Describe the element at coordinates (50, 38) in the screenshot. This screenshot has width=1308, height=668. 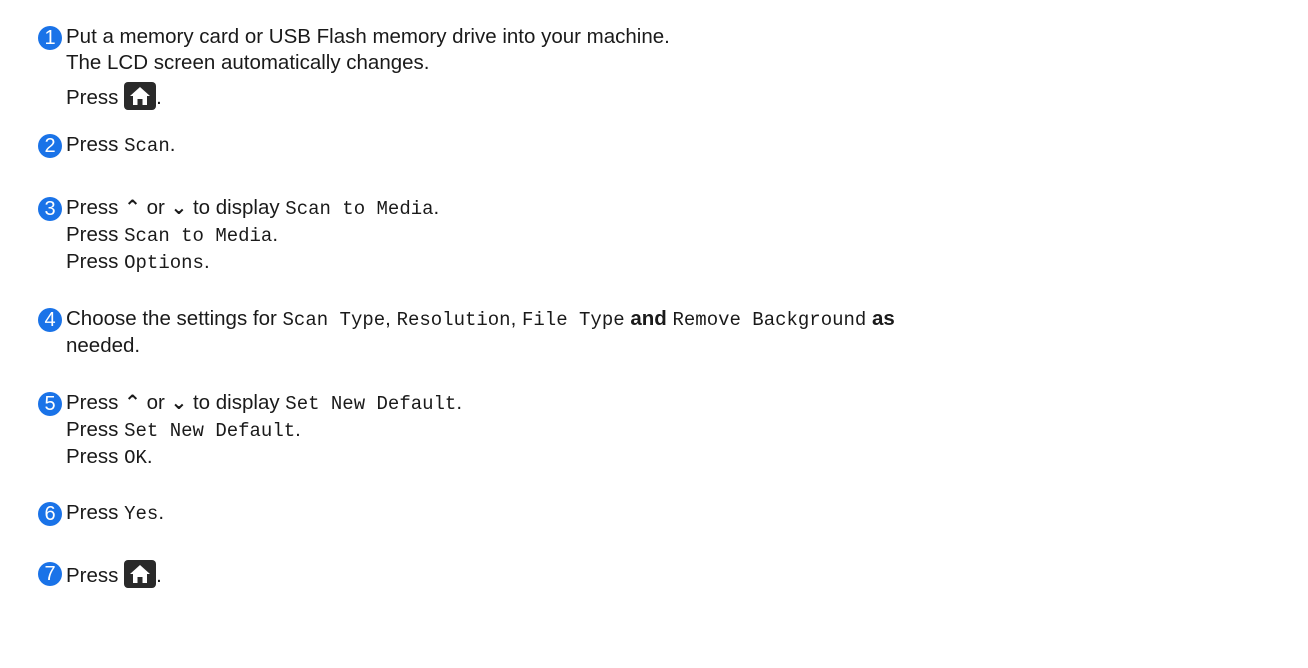
I see `step-number-badge: 1` at that location.